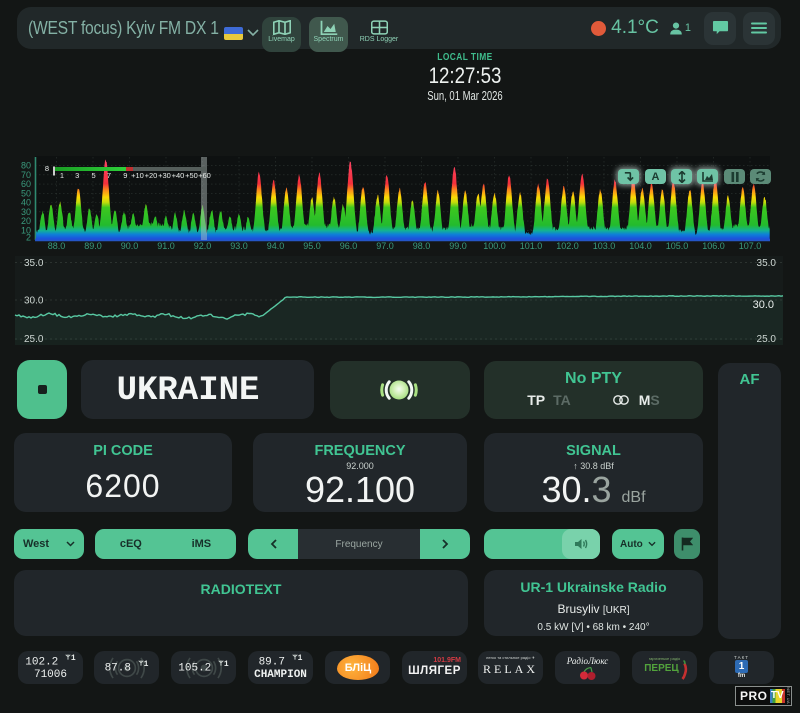 The image size is (800, 713). I want to click on svg-text: 103.0, so click(604, 246).